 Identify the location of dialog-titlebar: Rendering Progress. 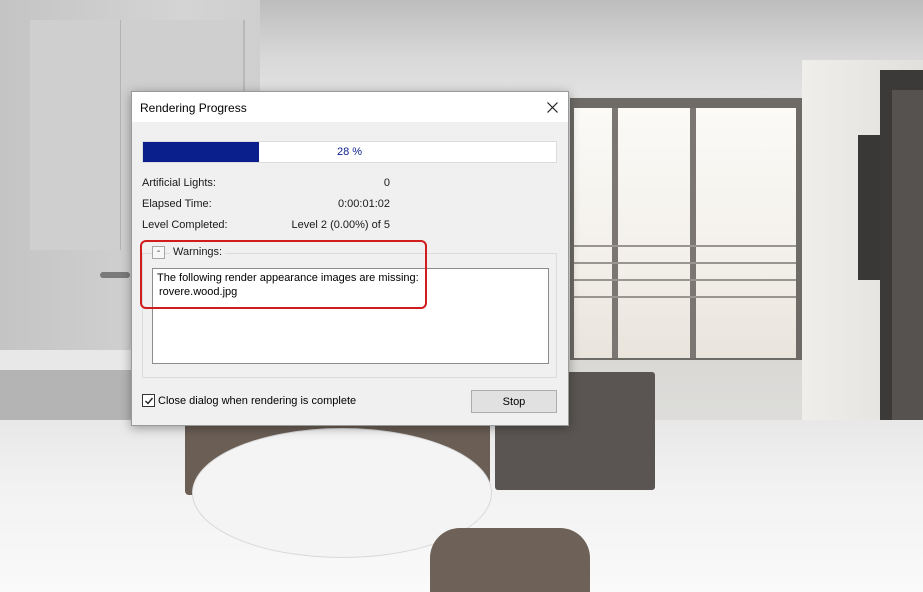
(350, 107).